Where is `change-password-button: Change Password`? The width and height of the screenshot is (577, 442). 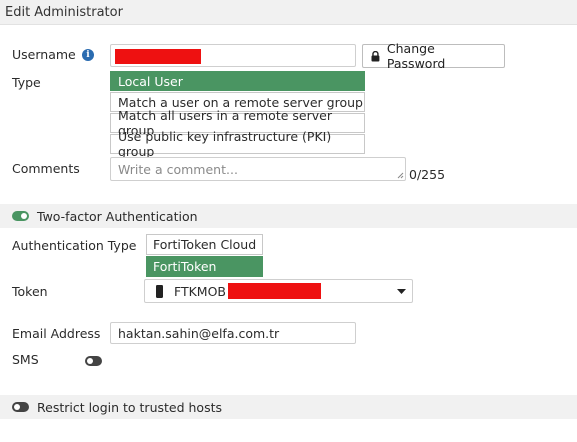 change-password-button: Change Password is located at coordinates (433, 56).